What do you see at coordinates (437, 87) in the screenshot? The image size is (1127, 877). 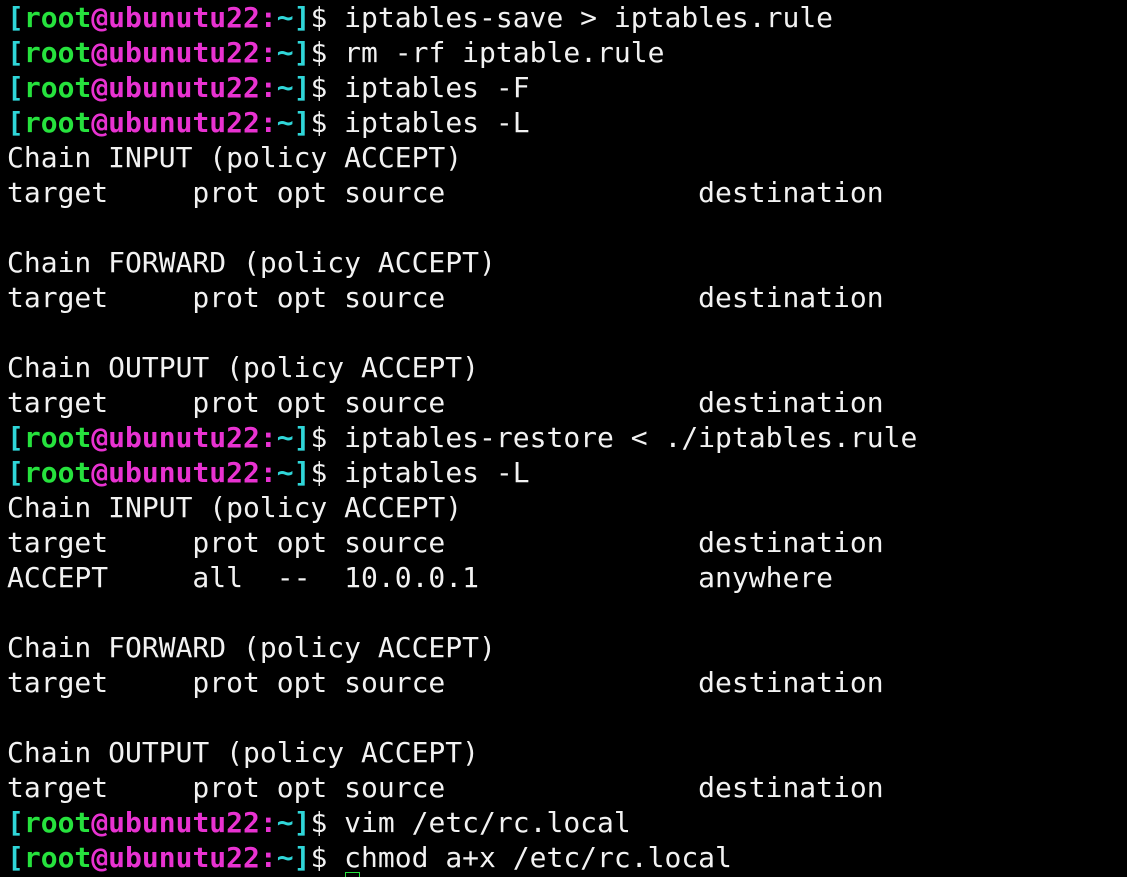 I see `command-text: iptables -F` at bounding box center [437, 87].